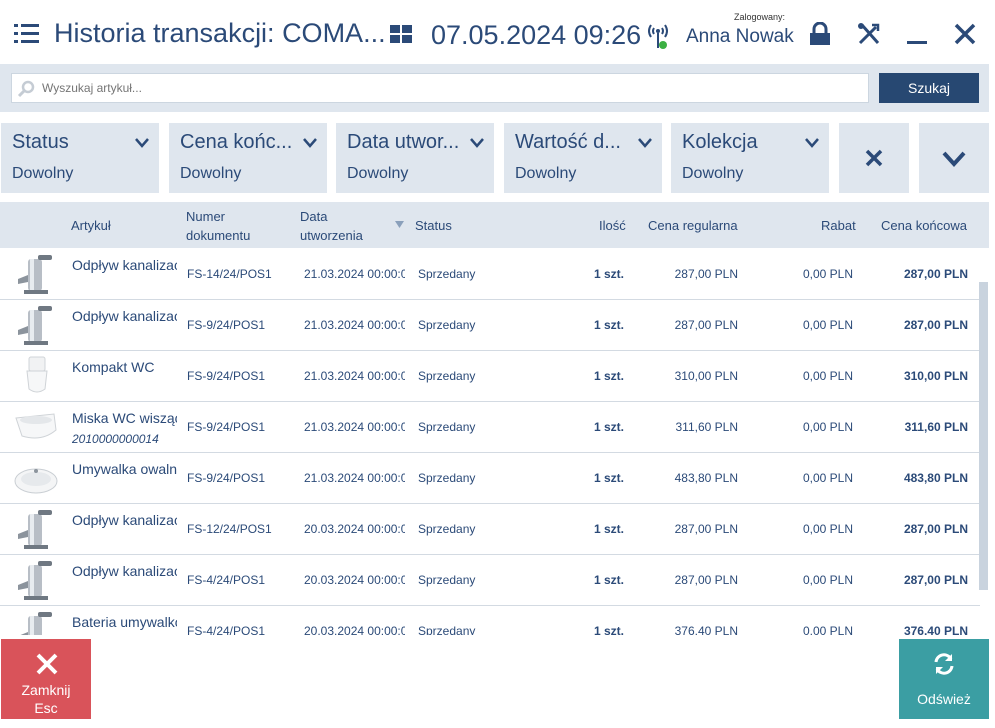  I want to click on user-name: Anna Nowak, so click(740, 36).